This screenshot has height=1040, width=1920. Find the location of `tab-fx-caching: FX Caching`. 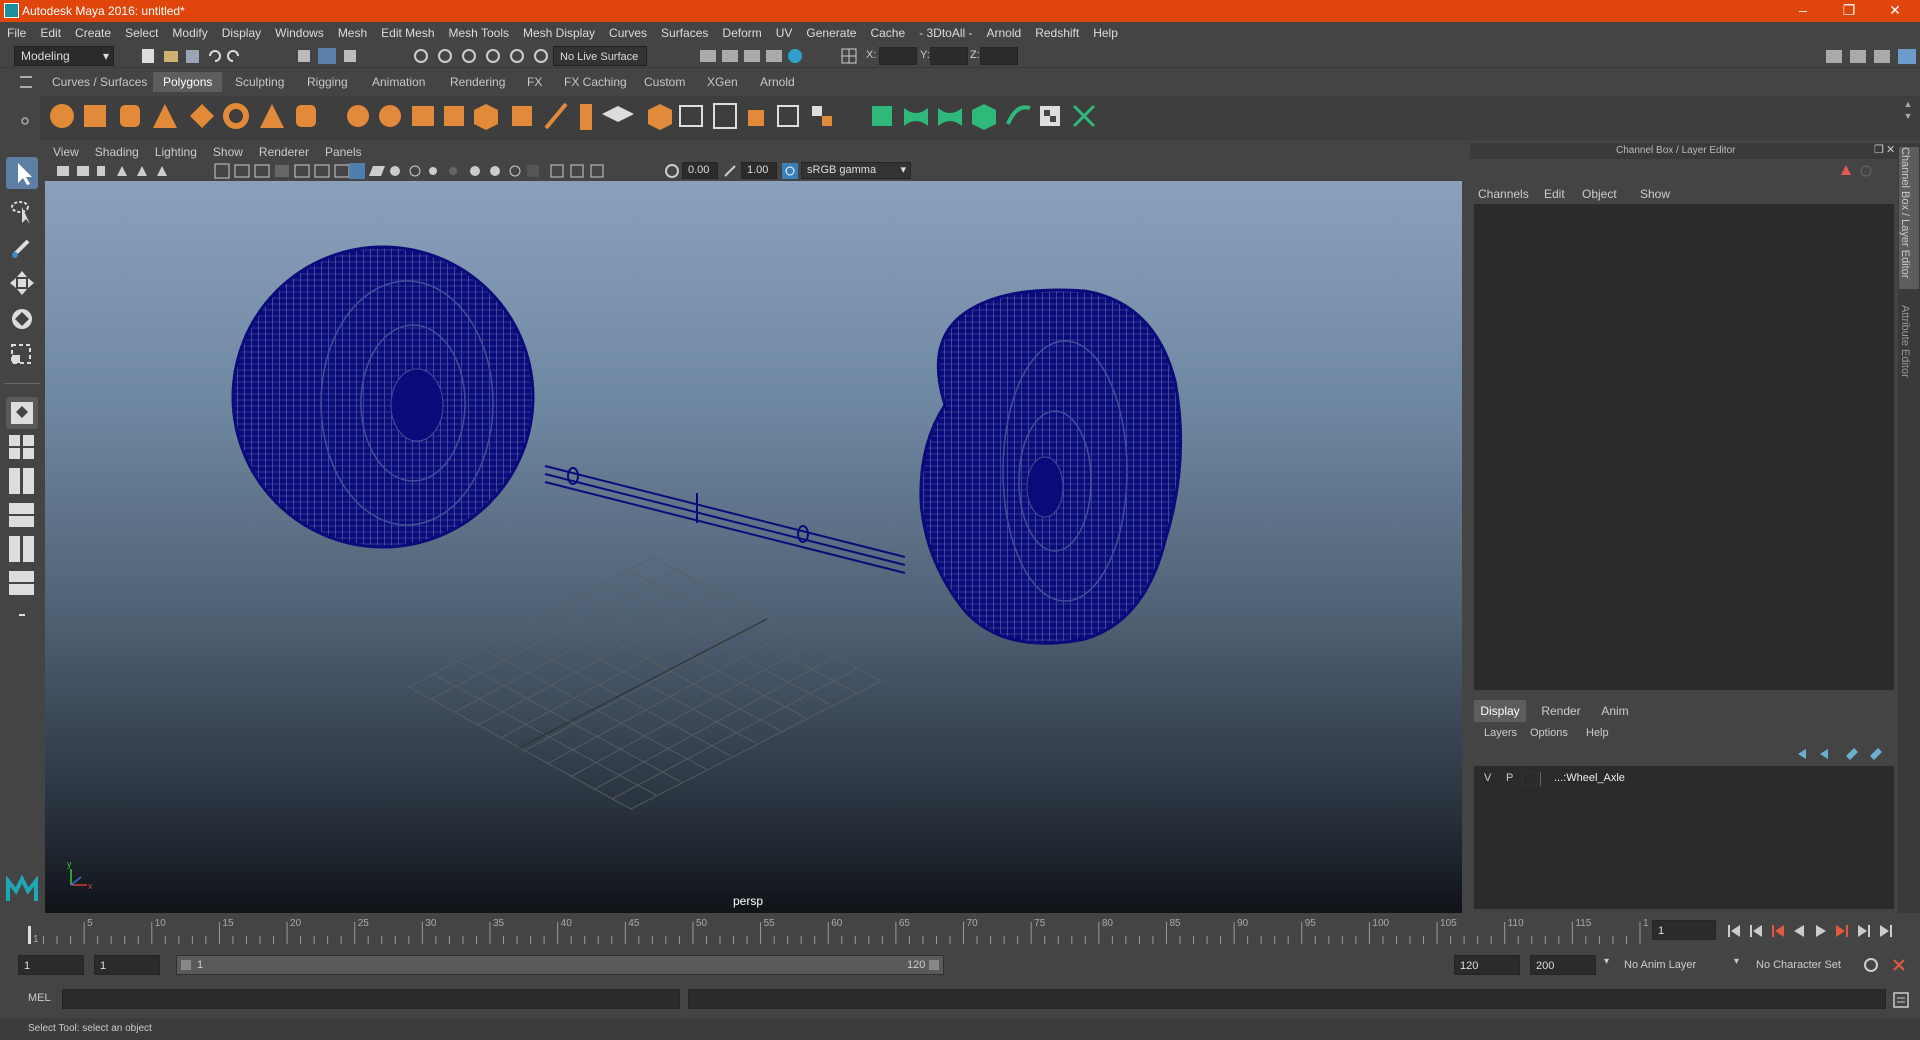

tab-fx-caching: FX Caching is located at coordinates (595, 82).